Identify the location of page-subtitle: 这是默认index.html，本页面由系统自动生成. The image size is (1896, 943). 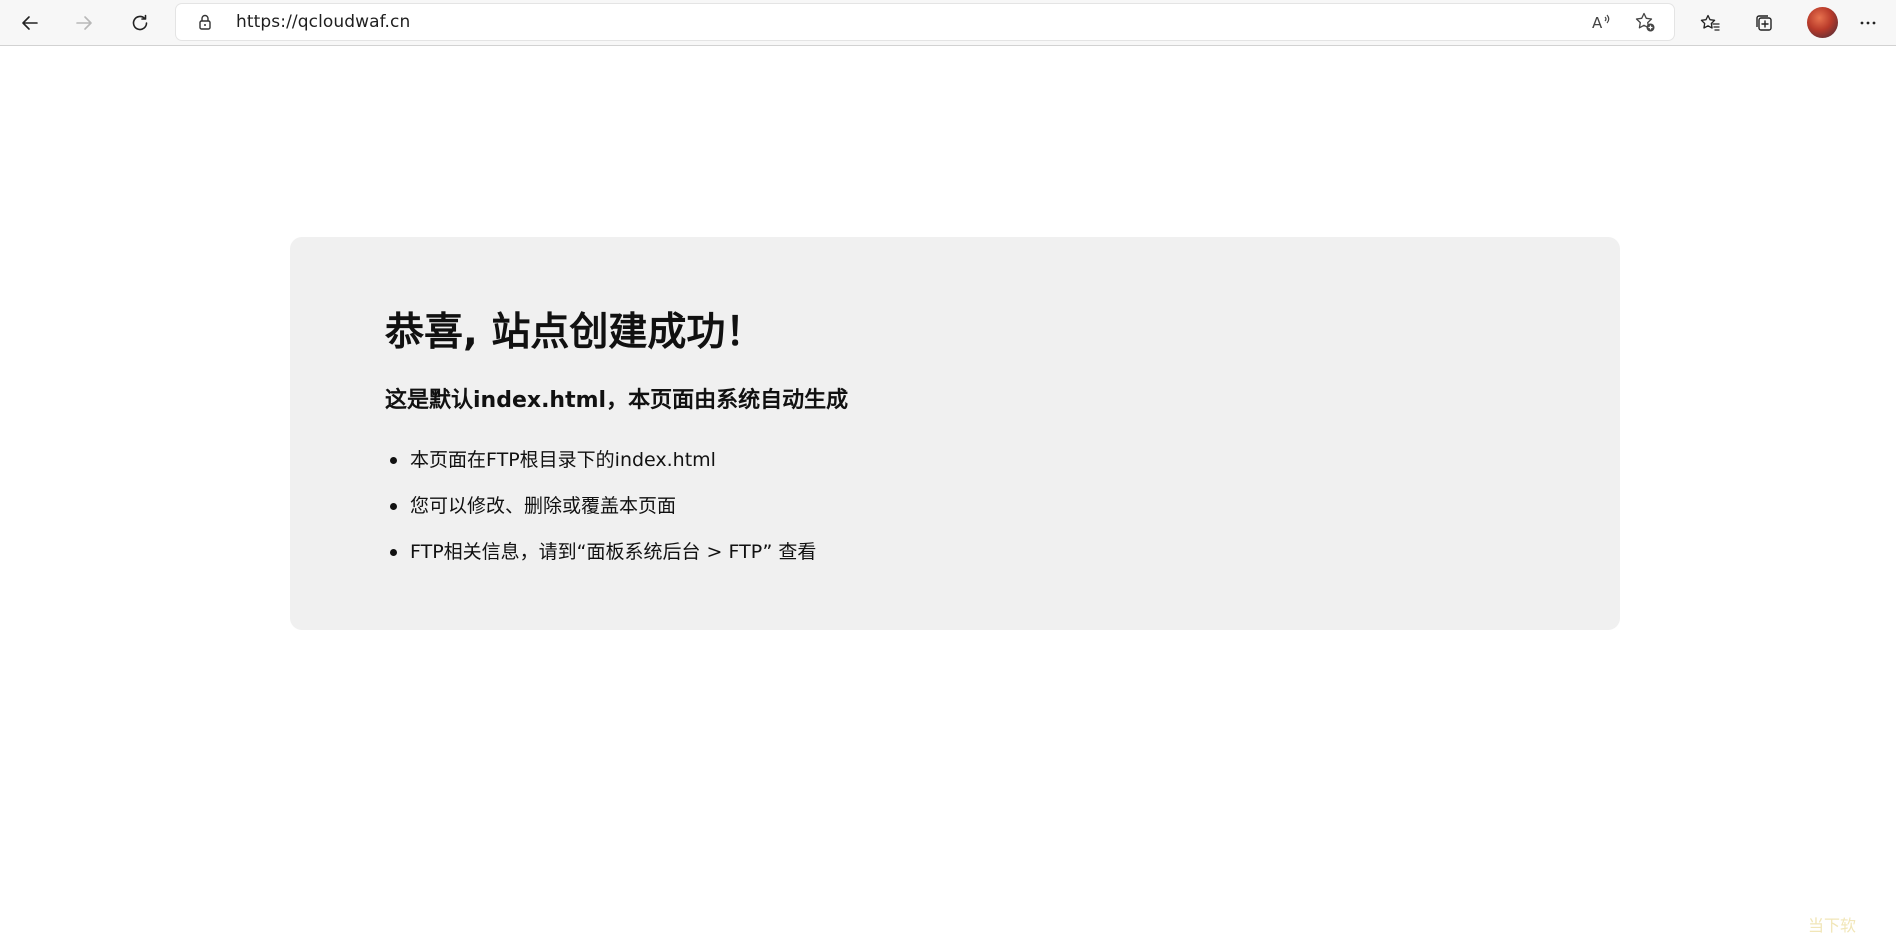
(617, 400).